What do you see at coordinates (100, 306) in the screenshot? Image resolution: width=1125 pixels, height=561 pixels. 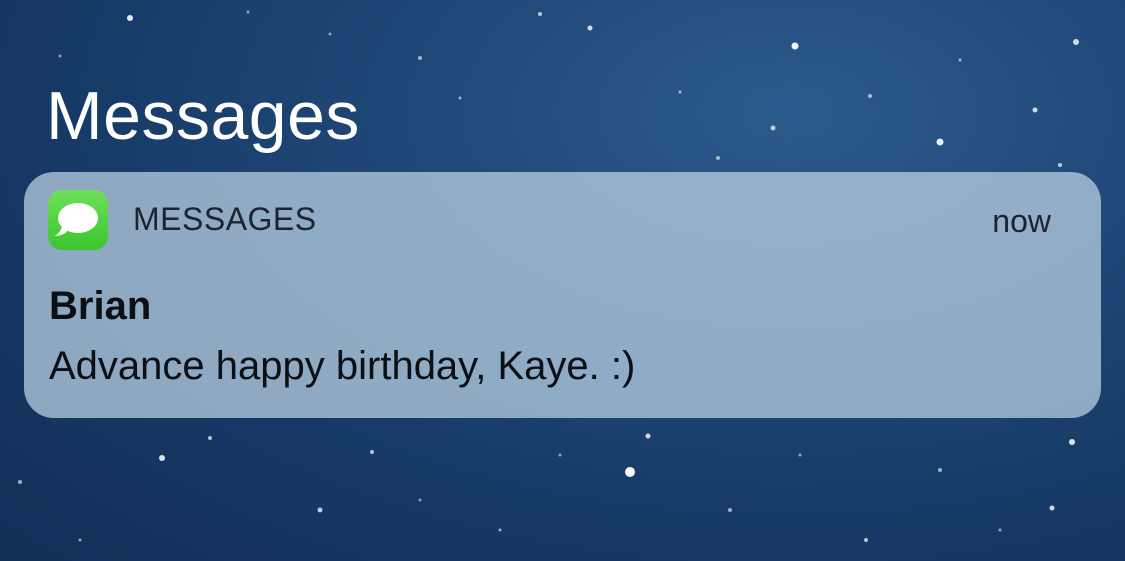 I see `message-sender: Brian` at bounding box center [100, 306].